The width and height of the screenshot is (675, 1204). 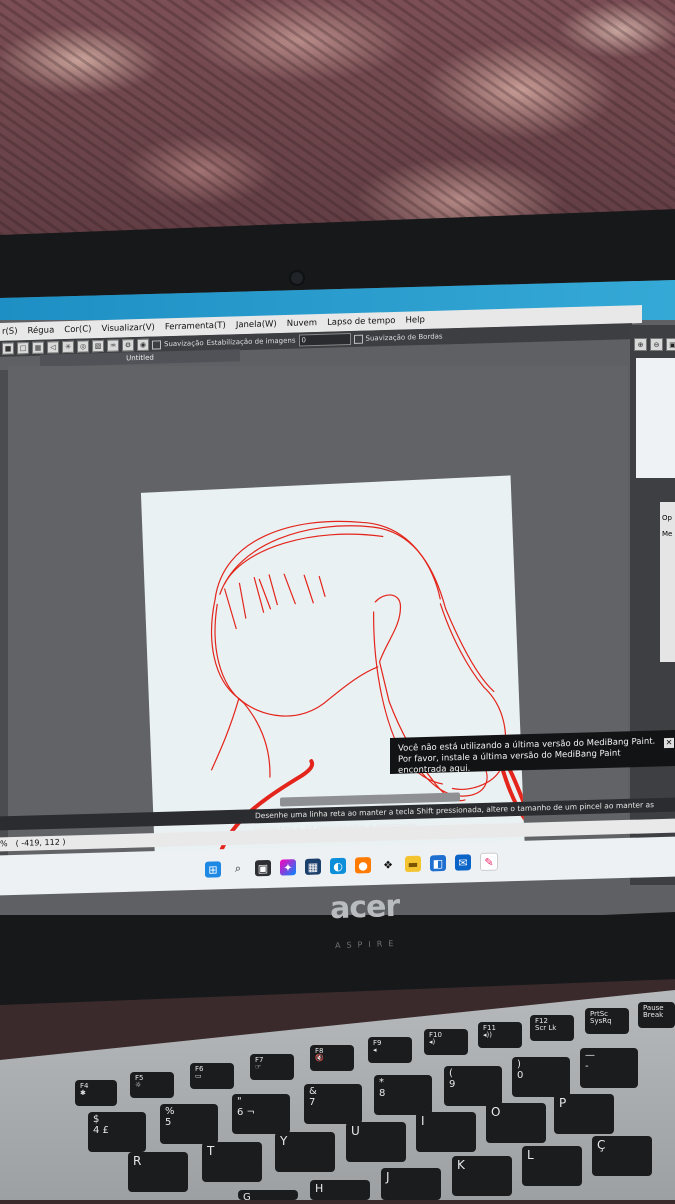 What do you see at coordinates (4, 844) in the screenshot?
I see `zoom-level: %` at bounding box center [4, 844].